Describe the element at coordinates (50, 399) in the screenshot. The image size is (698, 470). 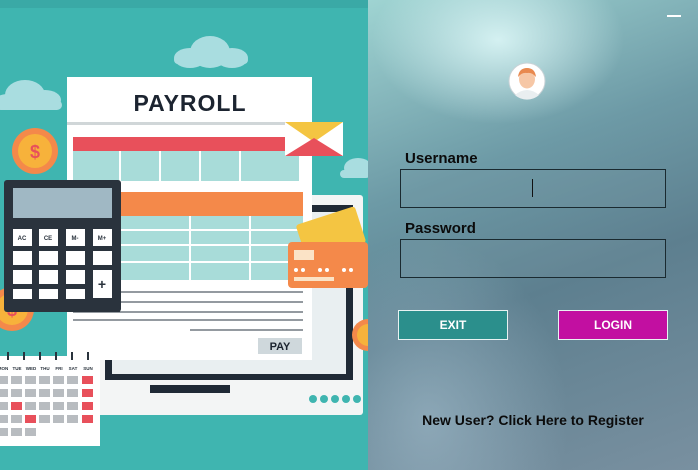
I see `calendar-icon: MON TUE WED THU FRI SAT SUN` at that location.